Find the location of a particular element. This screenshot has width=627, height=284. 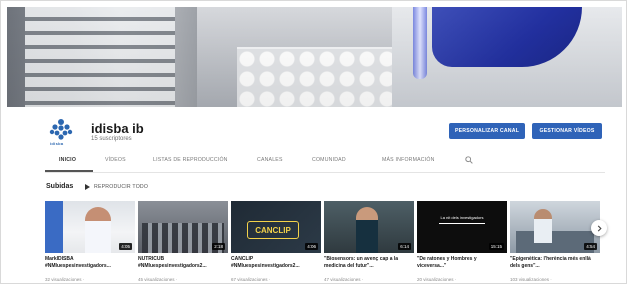

tab-videos: VÍDEOS is located at coordinates (115, 160).